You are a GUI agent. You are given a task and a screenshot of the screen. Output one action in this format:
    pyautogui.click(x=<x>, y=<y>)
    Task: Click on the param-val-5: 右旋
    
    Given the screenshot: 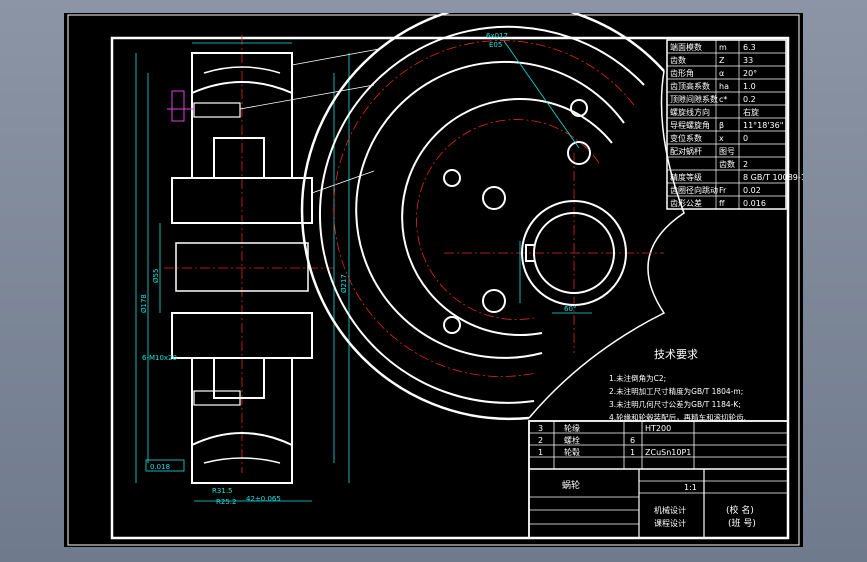 What is the action you would take?
    pyautogui.click(x=751, y=112)
    